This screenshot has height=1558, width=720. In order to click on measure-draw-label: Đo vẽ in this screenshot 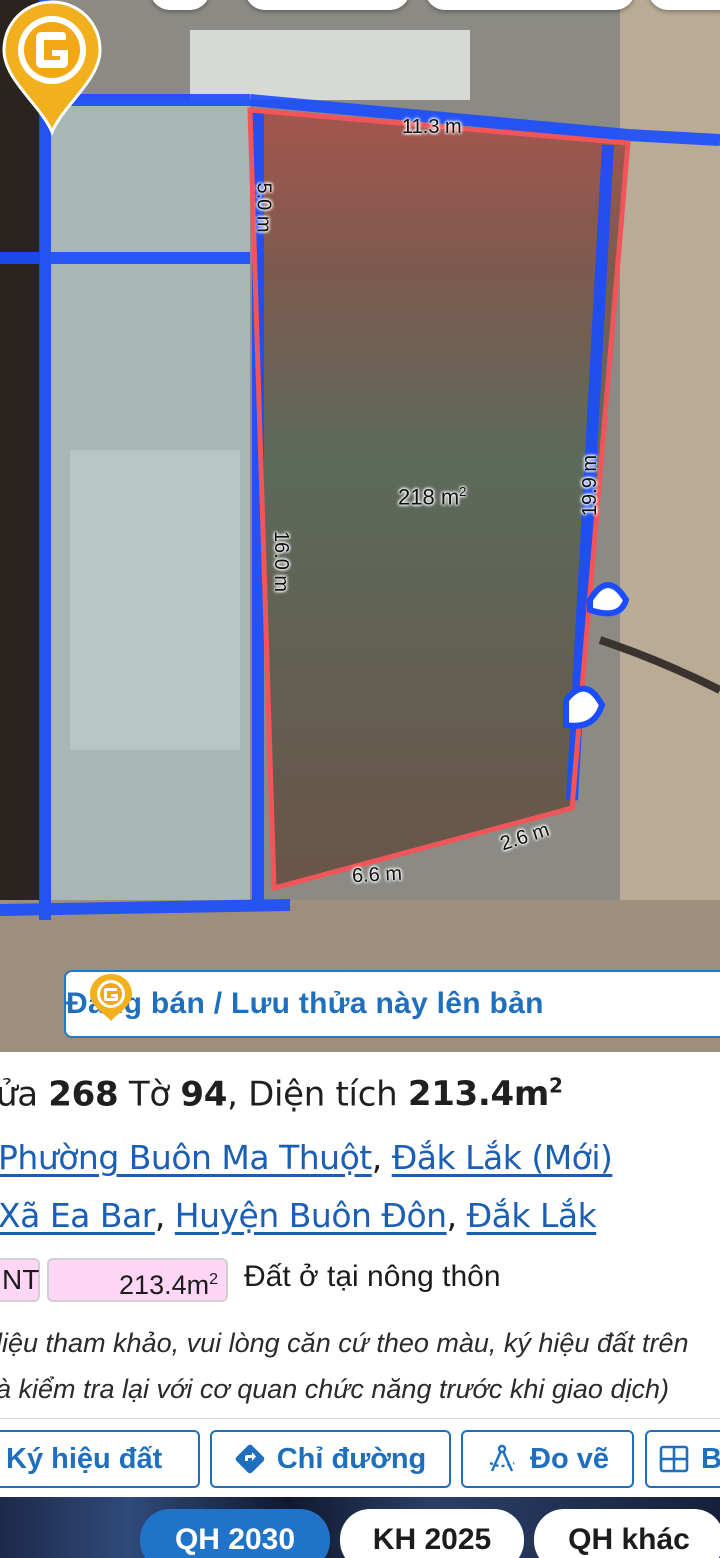, I will do `click(569, 1458)`.